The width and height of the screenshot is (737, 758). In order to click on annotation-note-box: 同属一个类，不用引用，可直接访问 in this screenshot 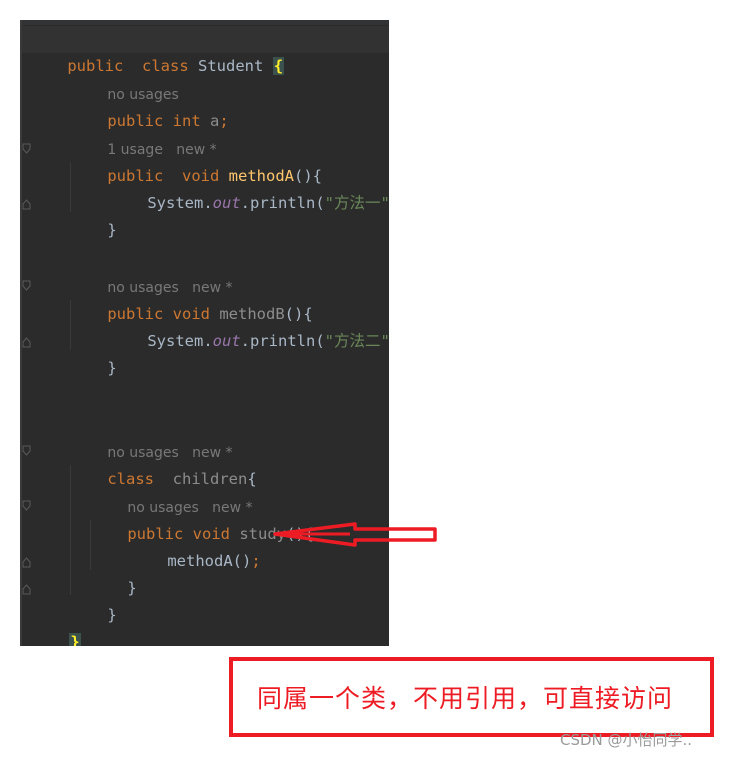, I will do `click(471, 697)`.